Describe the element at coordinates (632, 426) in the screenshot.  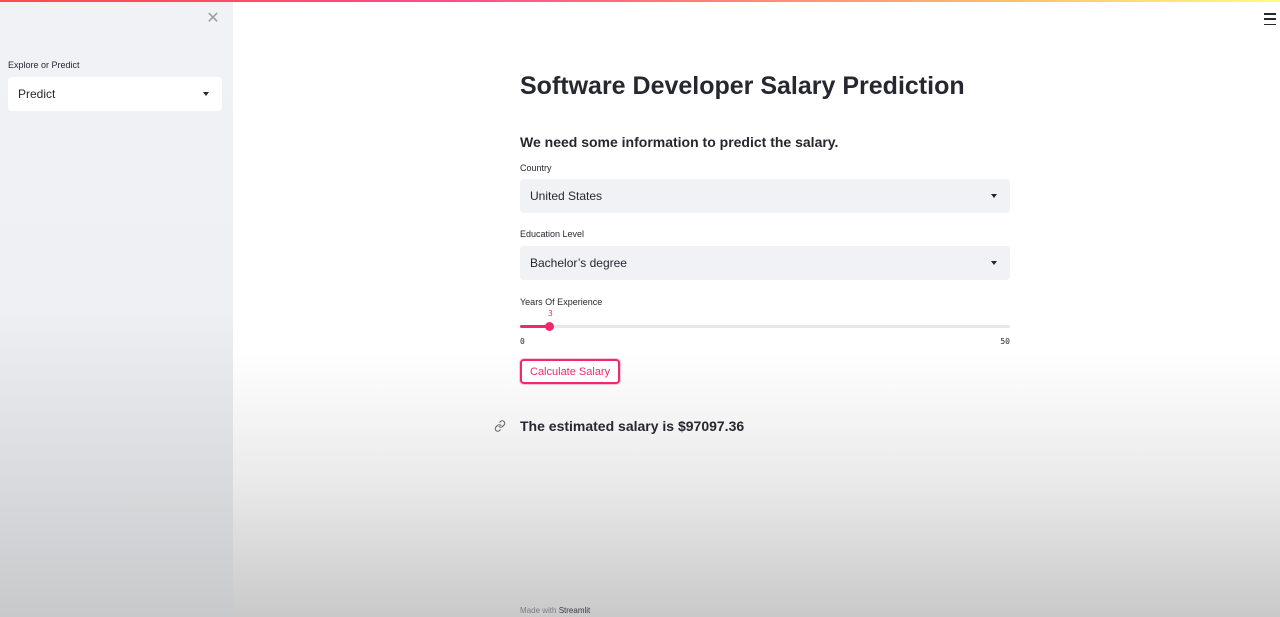
I see `estimated-salary-result: The estimated salary is $97097.36` at that location.